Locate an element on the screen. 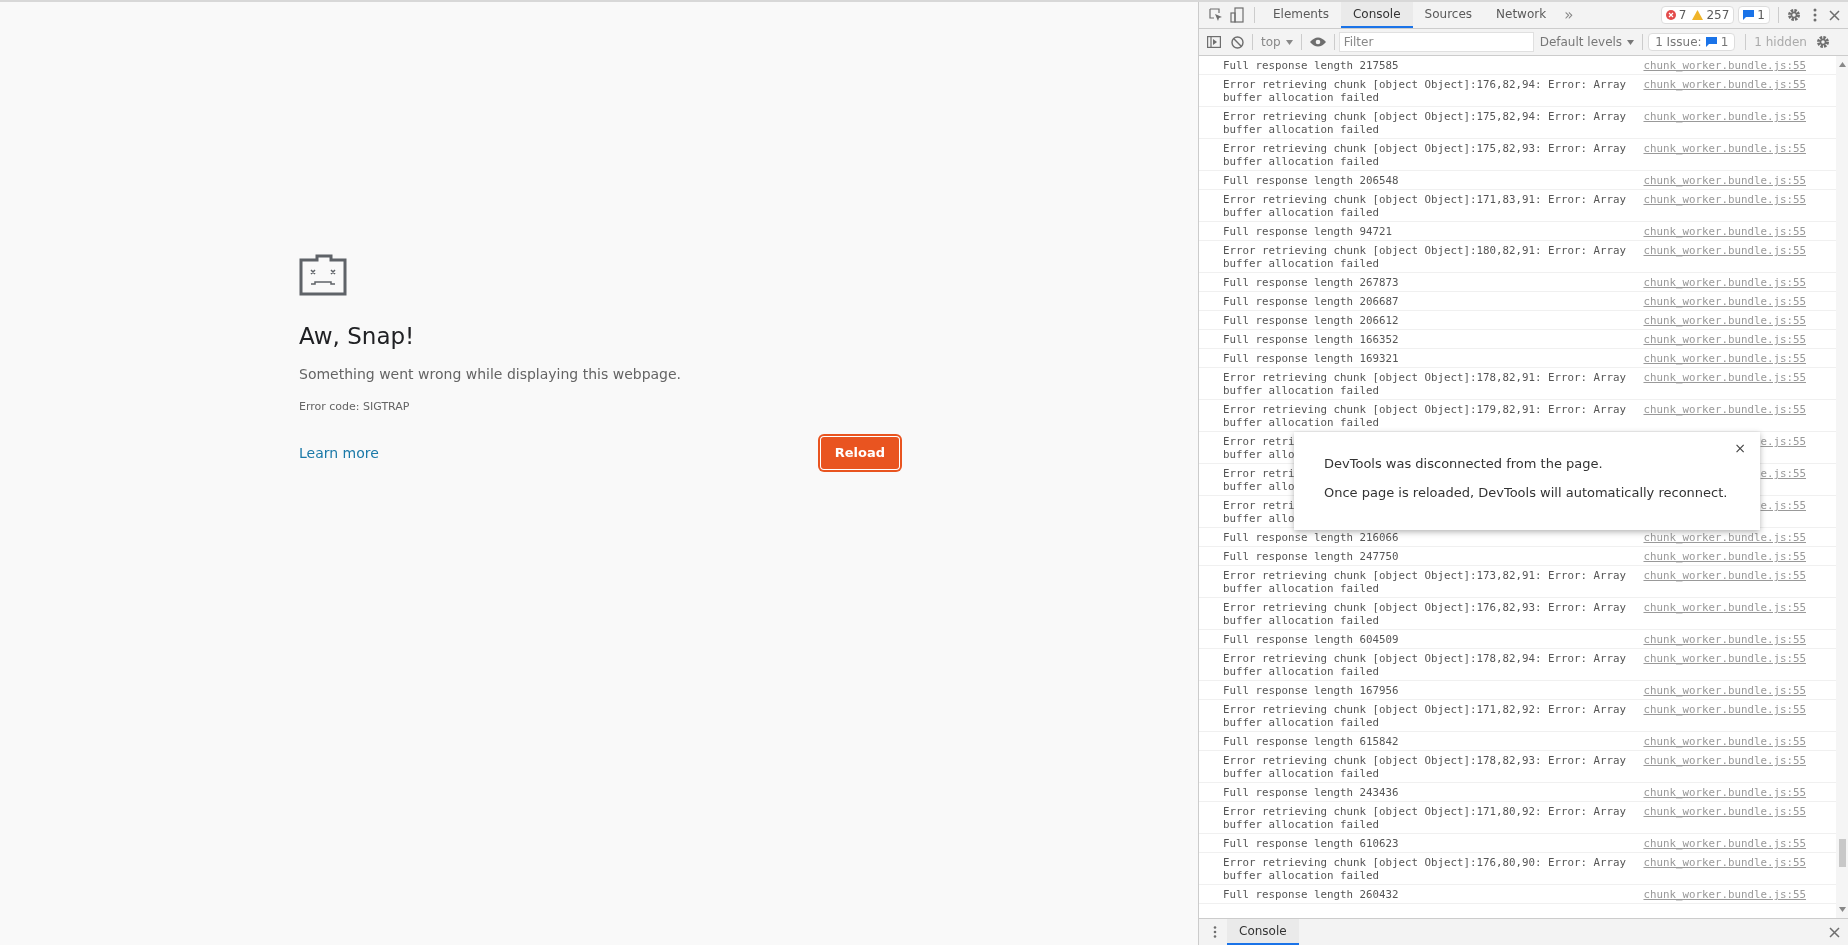  log-message: Full response length 216066 is located at coordinates (1311, 537).